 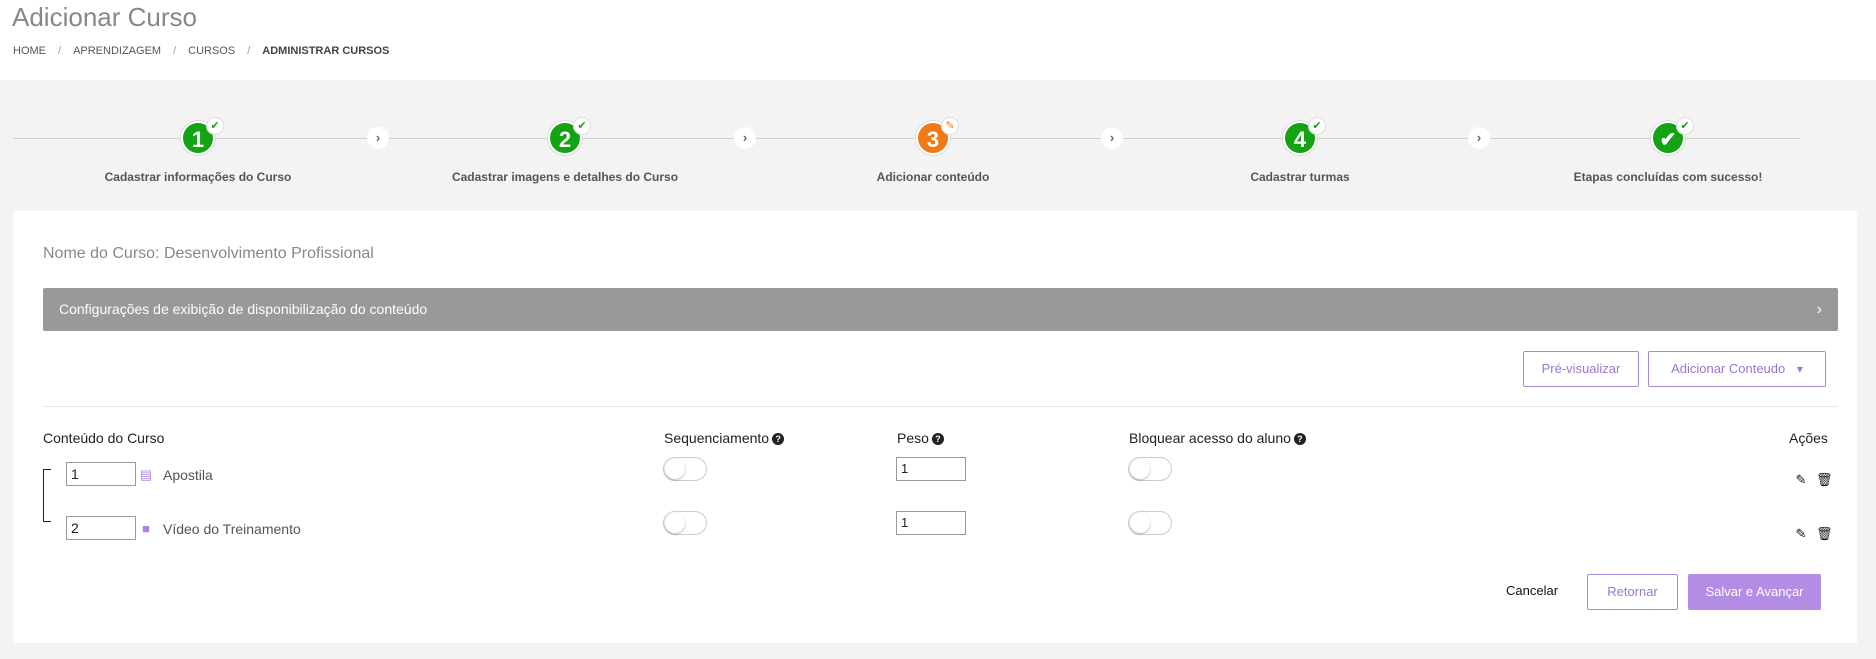 What do you see at coordinates (198, 177) in the screenshot?
I see `step-label: Cadastrar informações do Curso` at bounding box center [198, 177].